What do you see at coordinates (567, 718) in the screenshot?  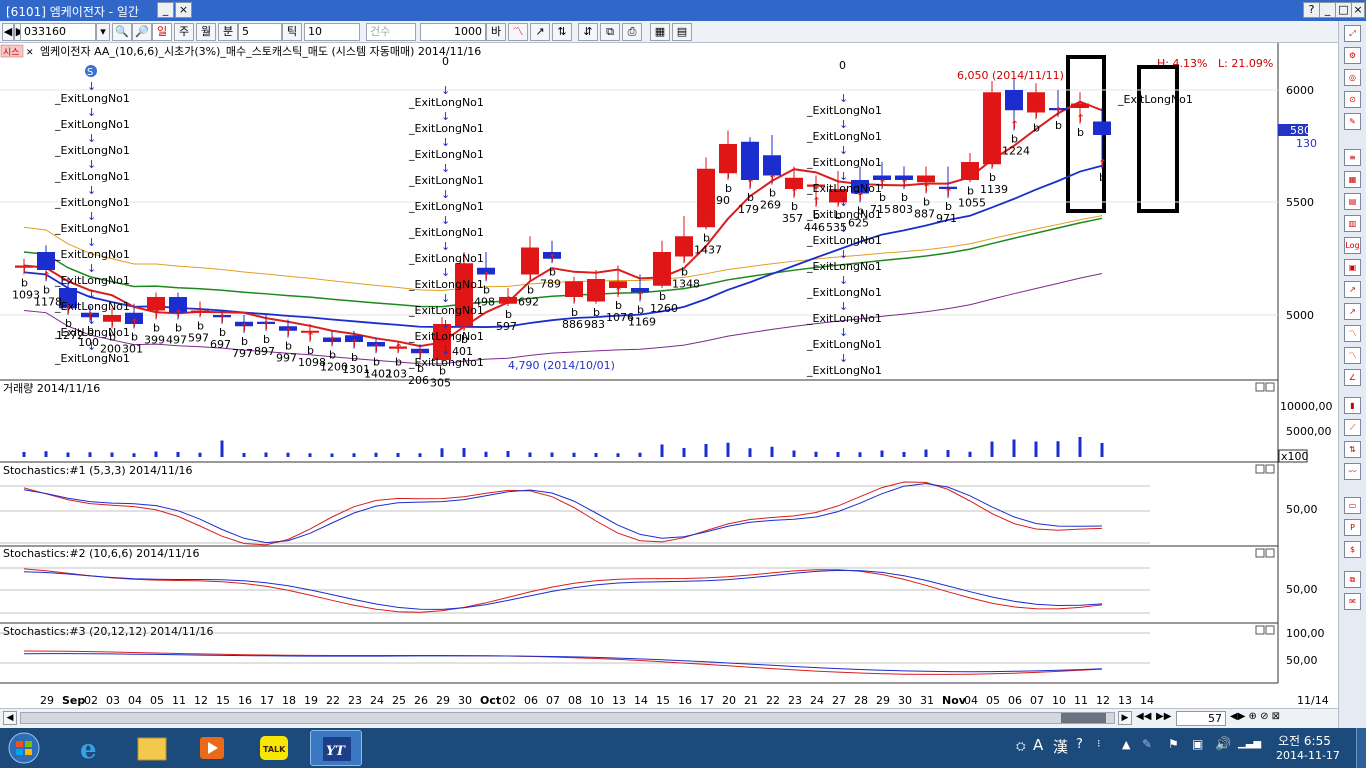 I see `scroll-track` at bounding box center [567, 718].